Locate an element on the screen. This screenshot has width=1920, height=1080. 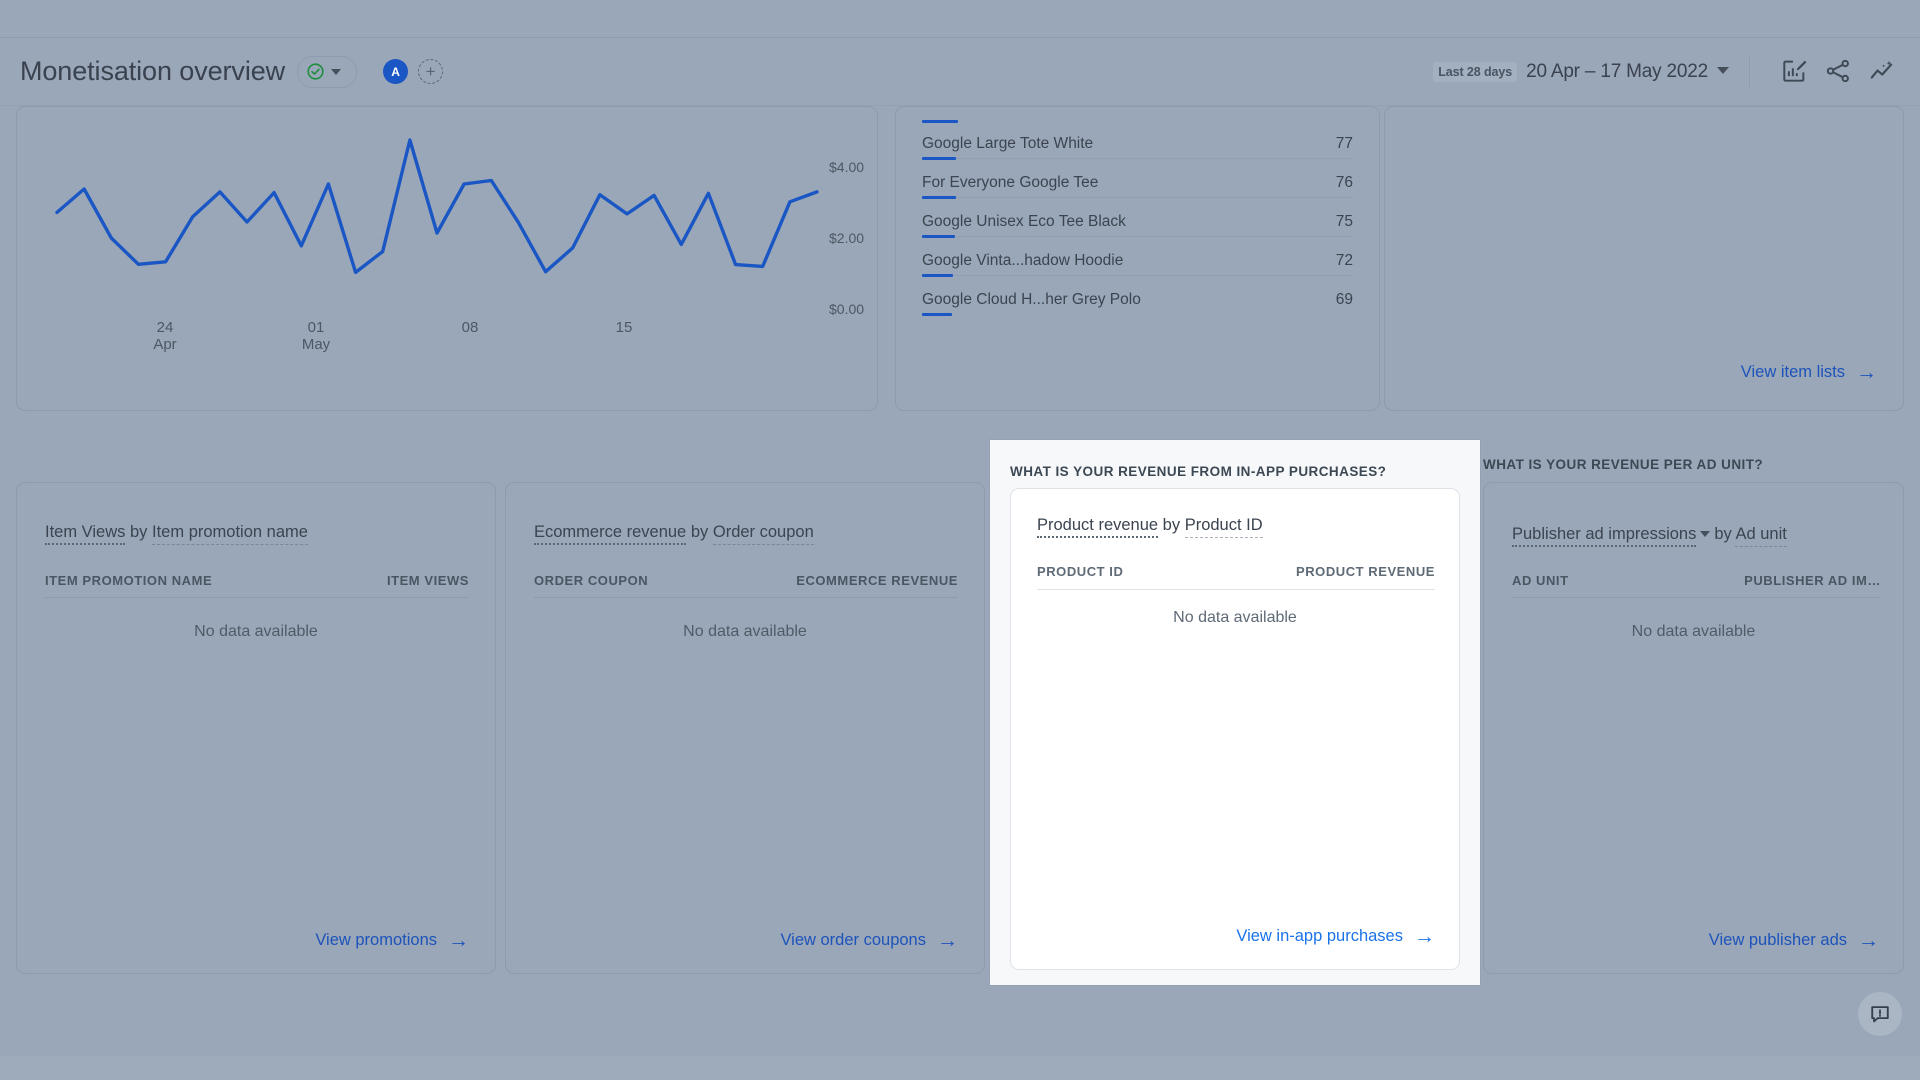
item-name: For Everyone Google Tee is located at coordinates (1010, 182).